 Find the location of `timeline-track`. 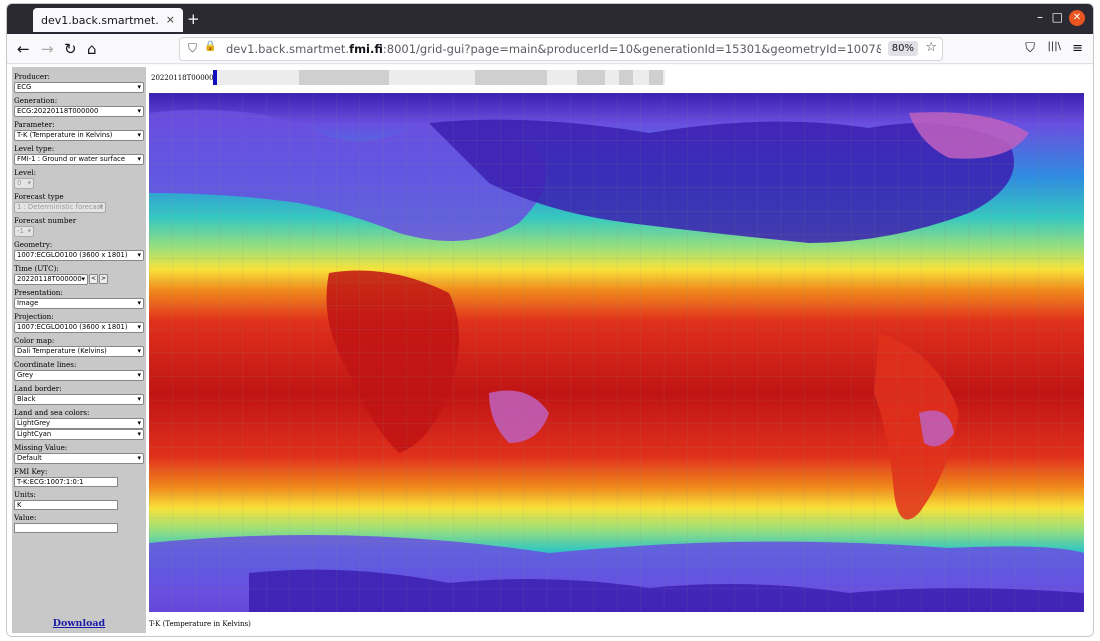

timeline-track is located at coordinates (439, 77).